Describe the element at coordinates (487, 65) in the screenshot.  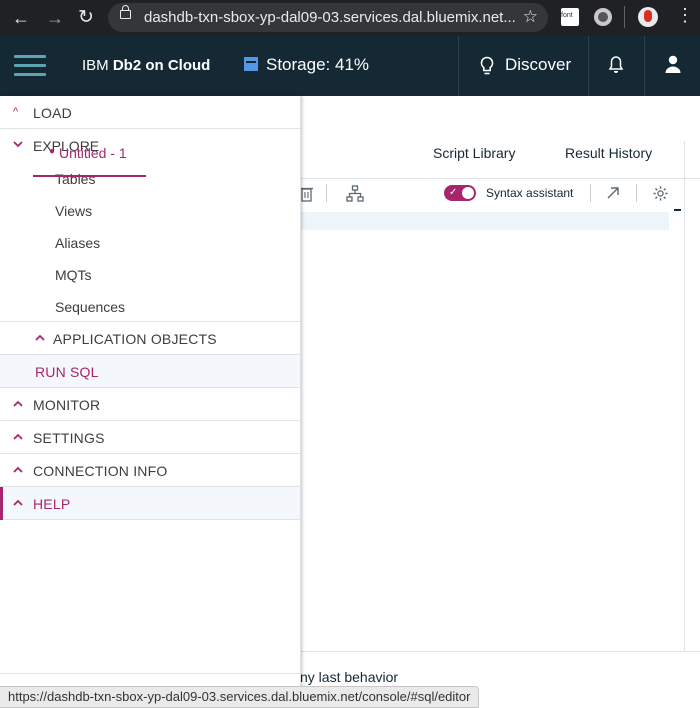
I see `lightbulb-icon` at that location.